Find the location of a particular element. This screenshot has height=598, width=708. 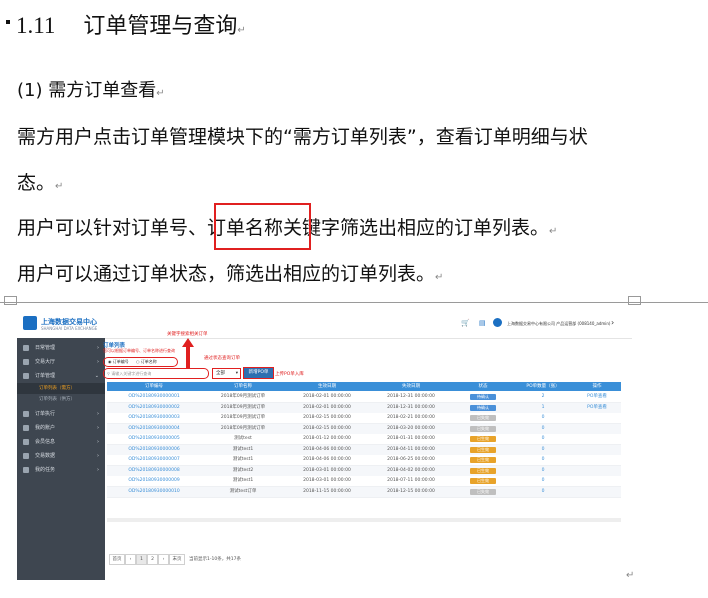

sidebar-item-member: 会员信息 › is located at coordinates (61, 442).